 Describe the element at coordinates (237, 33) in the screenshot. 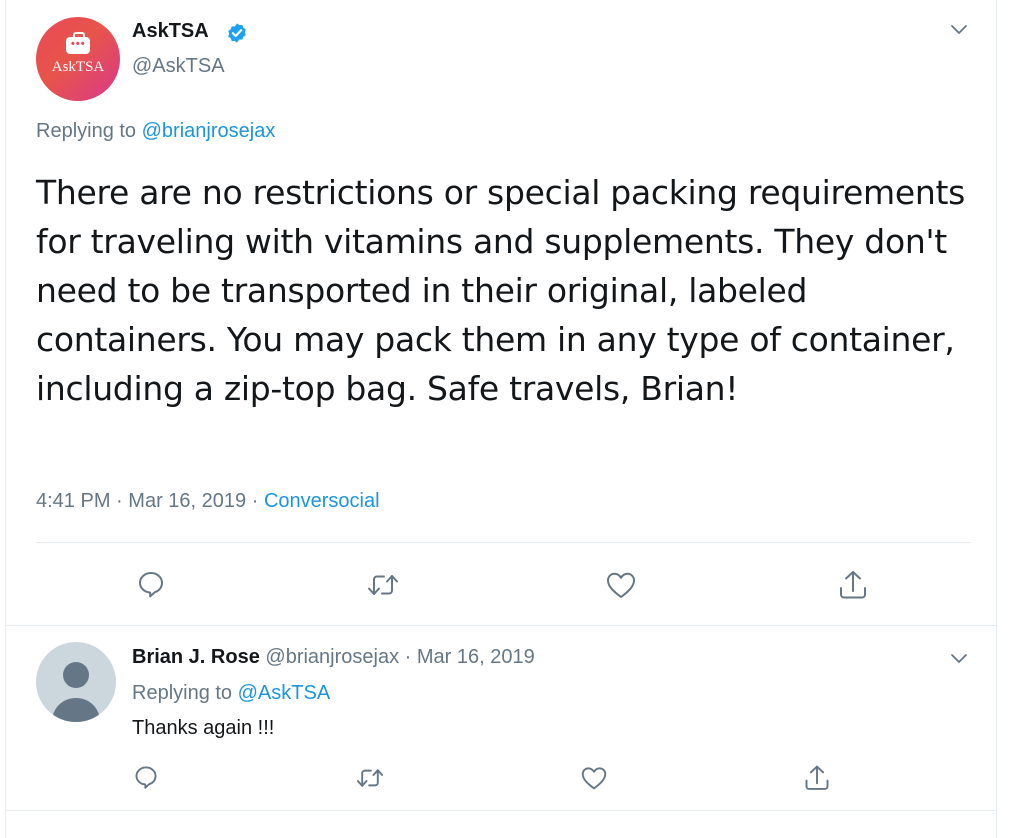

I see `verified-badge-icon` at that location.